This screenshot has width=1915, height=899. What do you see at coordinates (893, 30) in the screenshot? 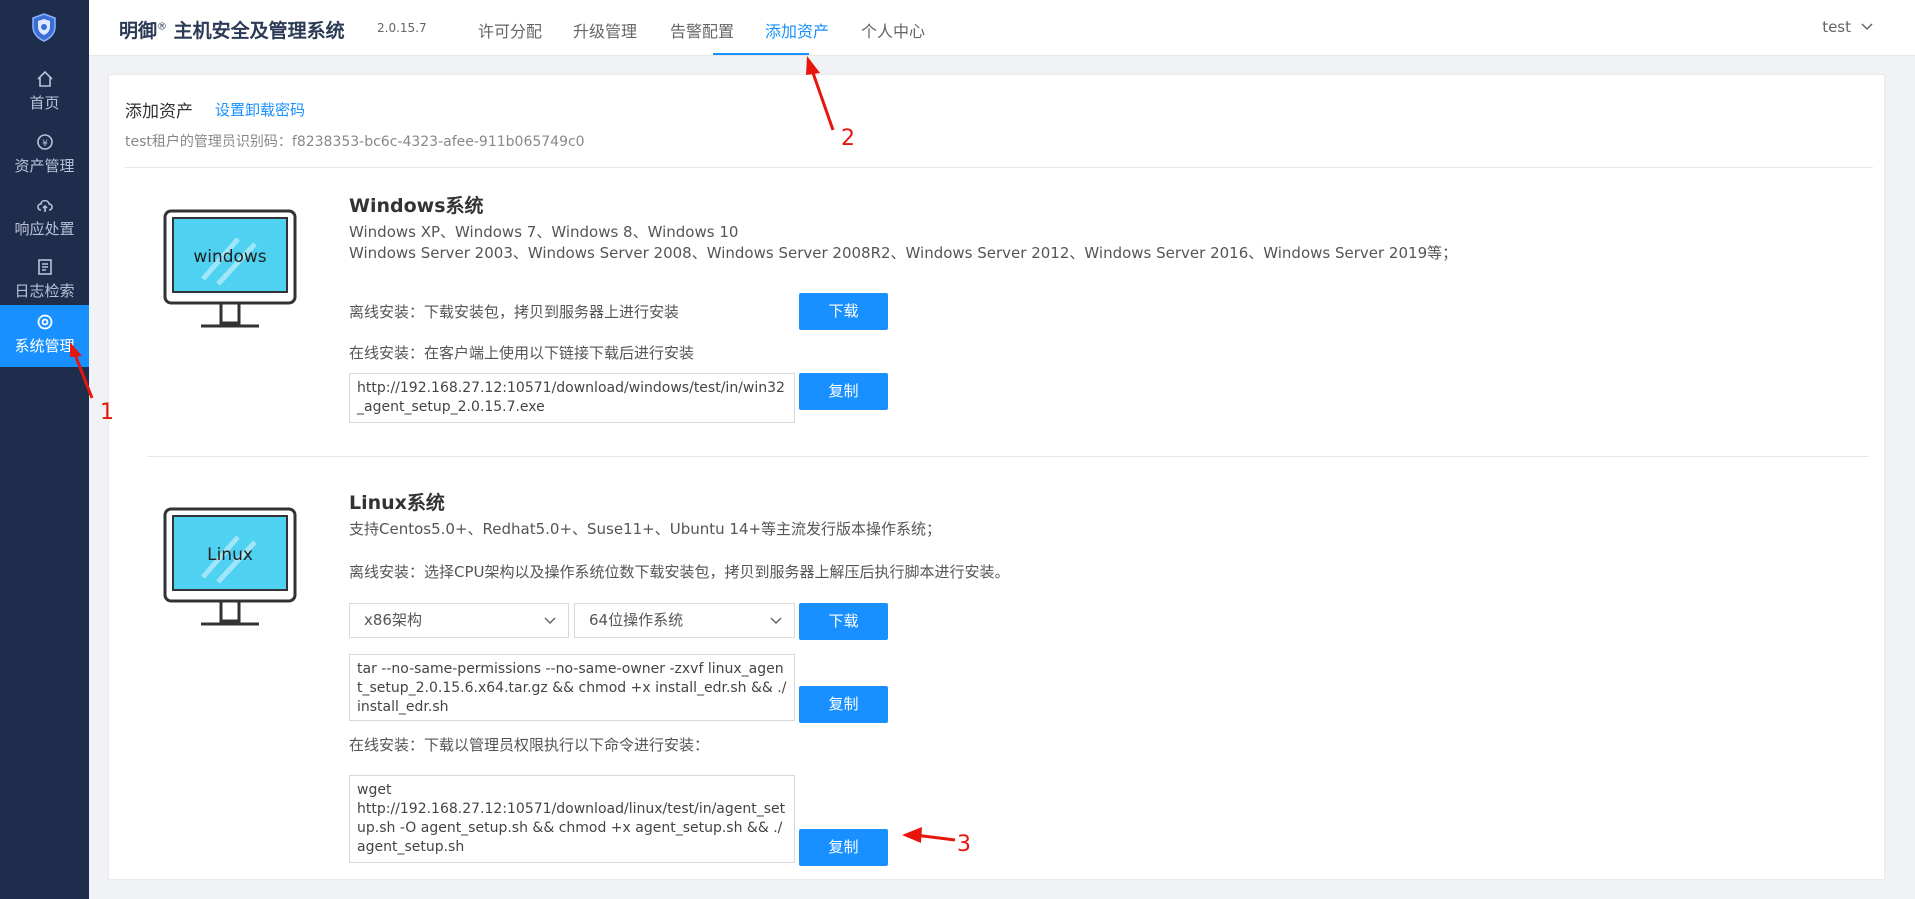
I see `tab-profile: 个人中心` at bounding box center [893, 30].